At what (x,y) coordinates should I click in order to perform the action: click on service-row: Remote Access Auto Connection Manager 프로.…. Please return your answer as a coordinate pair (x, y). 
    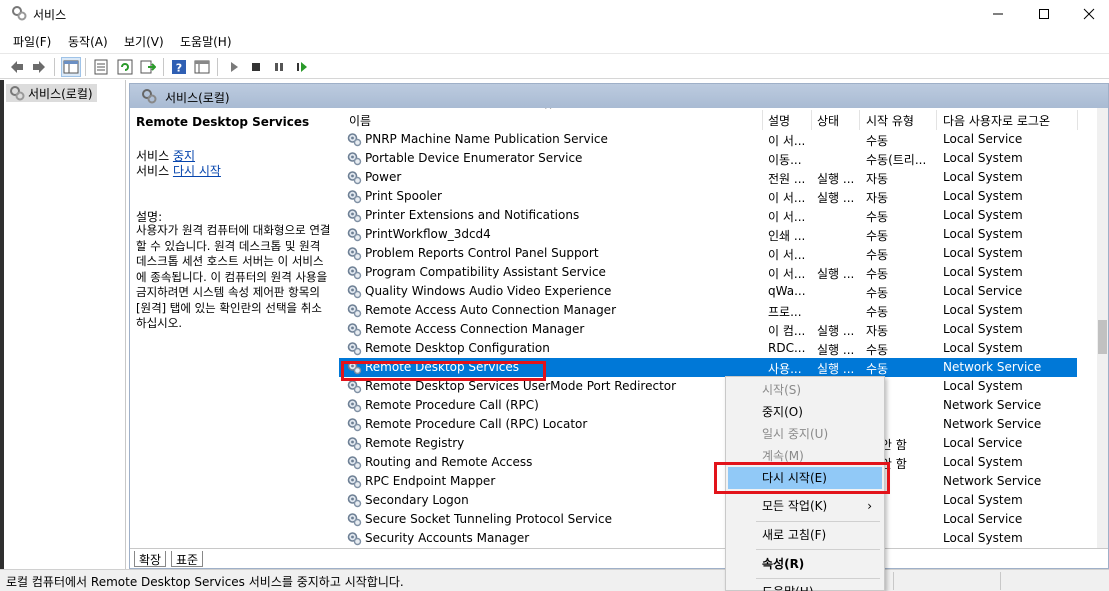
    Looking at the image, I should click on (708, 310).